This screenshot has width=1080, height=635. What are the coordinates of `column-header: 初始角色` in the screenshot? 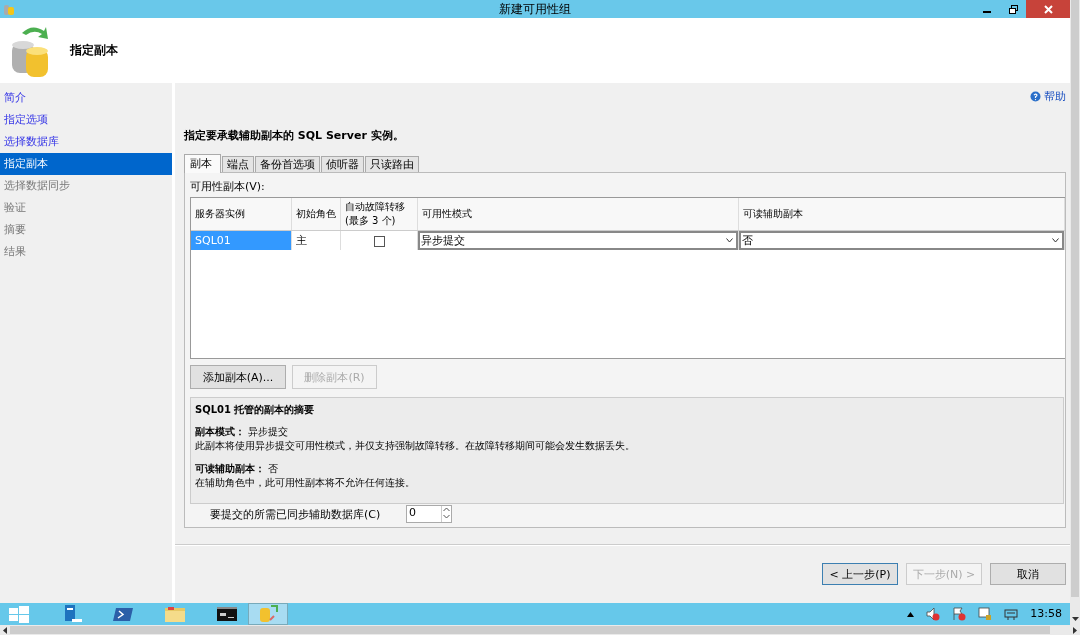 It's located at (316, 214).